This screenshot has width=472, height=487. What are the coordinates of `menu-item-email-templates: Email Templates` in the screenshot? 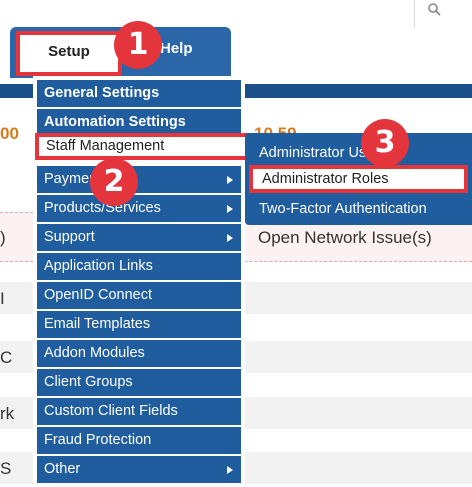 It's located at (139, 324).